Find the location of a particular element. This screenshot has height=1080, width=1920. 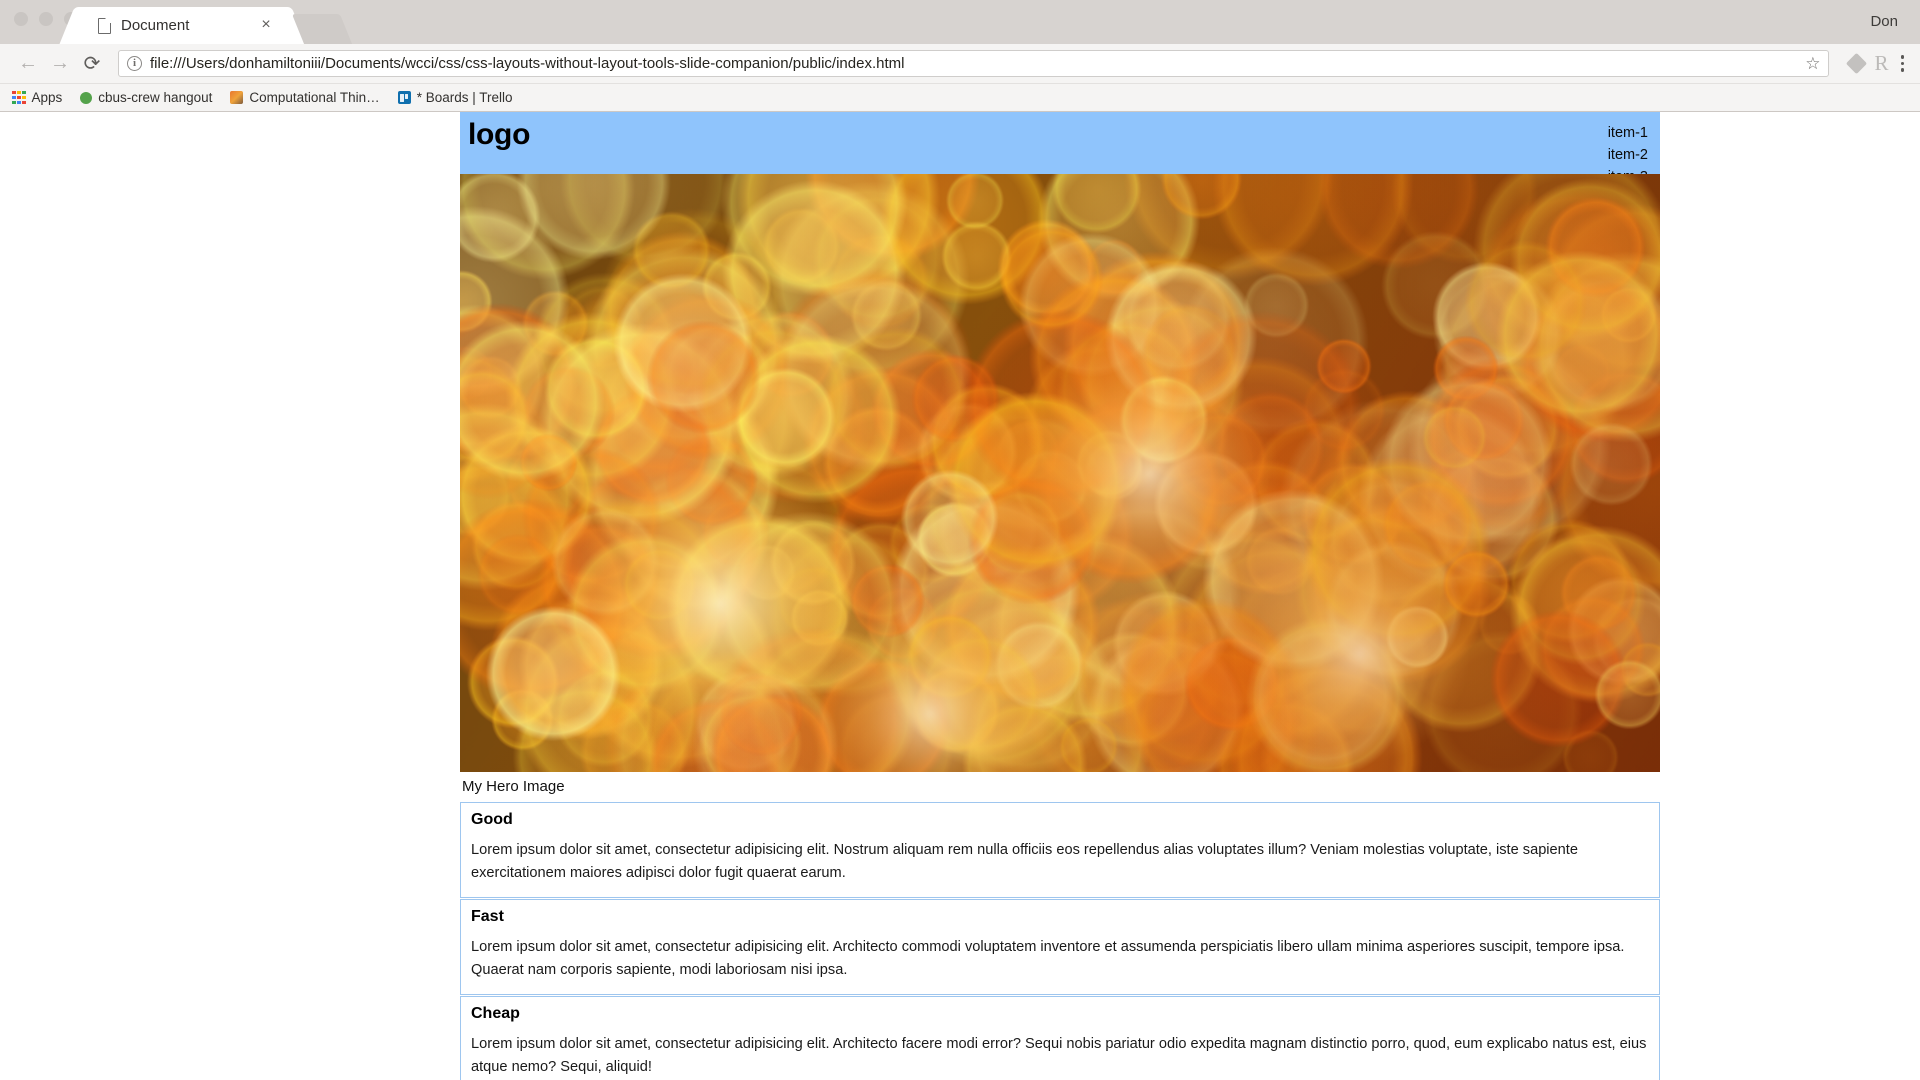

bookmark-label: * Boards | Trello is located at coordinates (464, 97).